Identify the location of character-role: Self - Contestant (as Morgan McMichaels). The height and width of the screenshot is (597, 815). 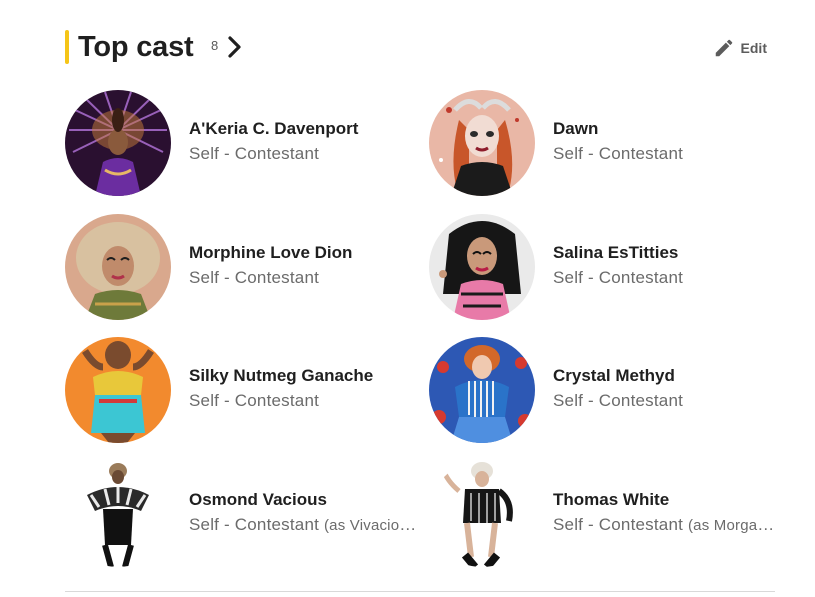
(667, 525).